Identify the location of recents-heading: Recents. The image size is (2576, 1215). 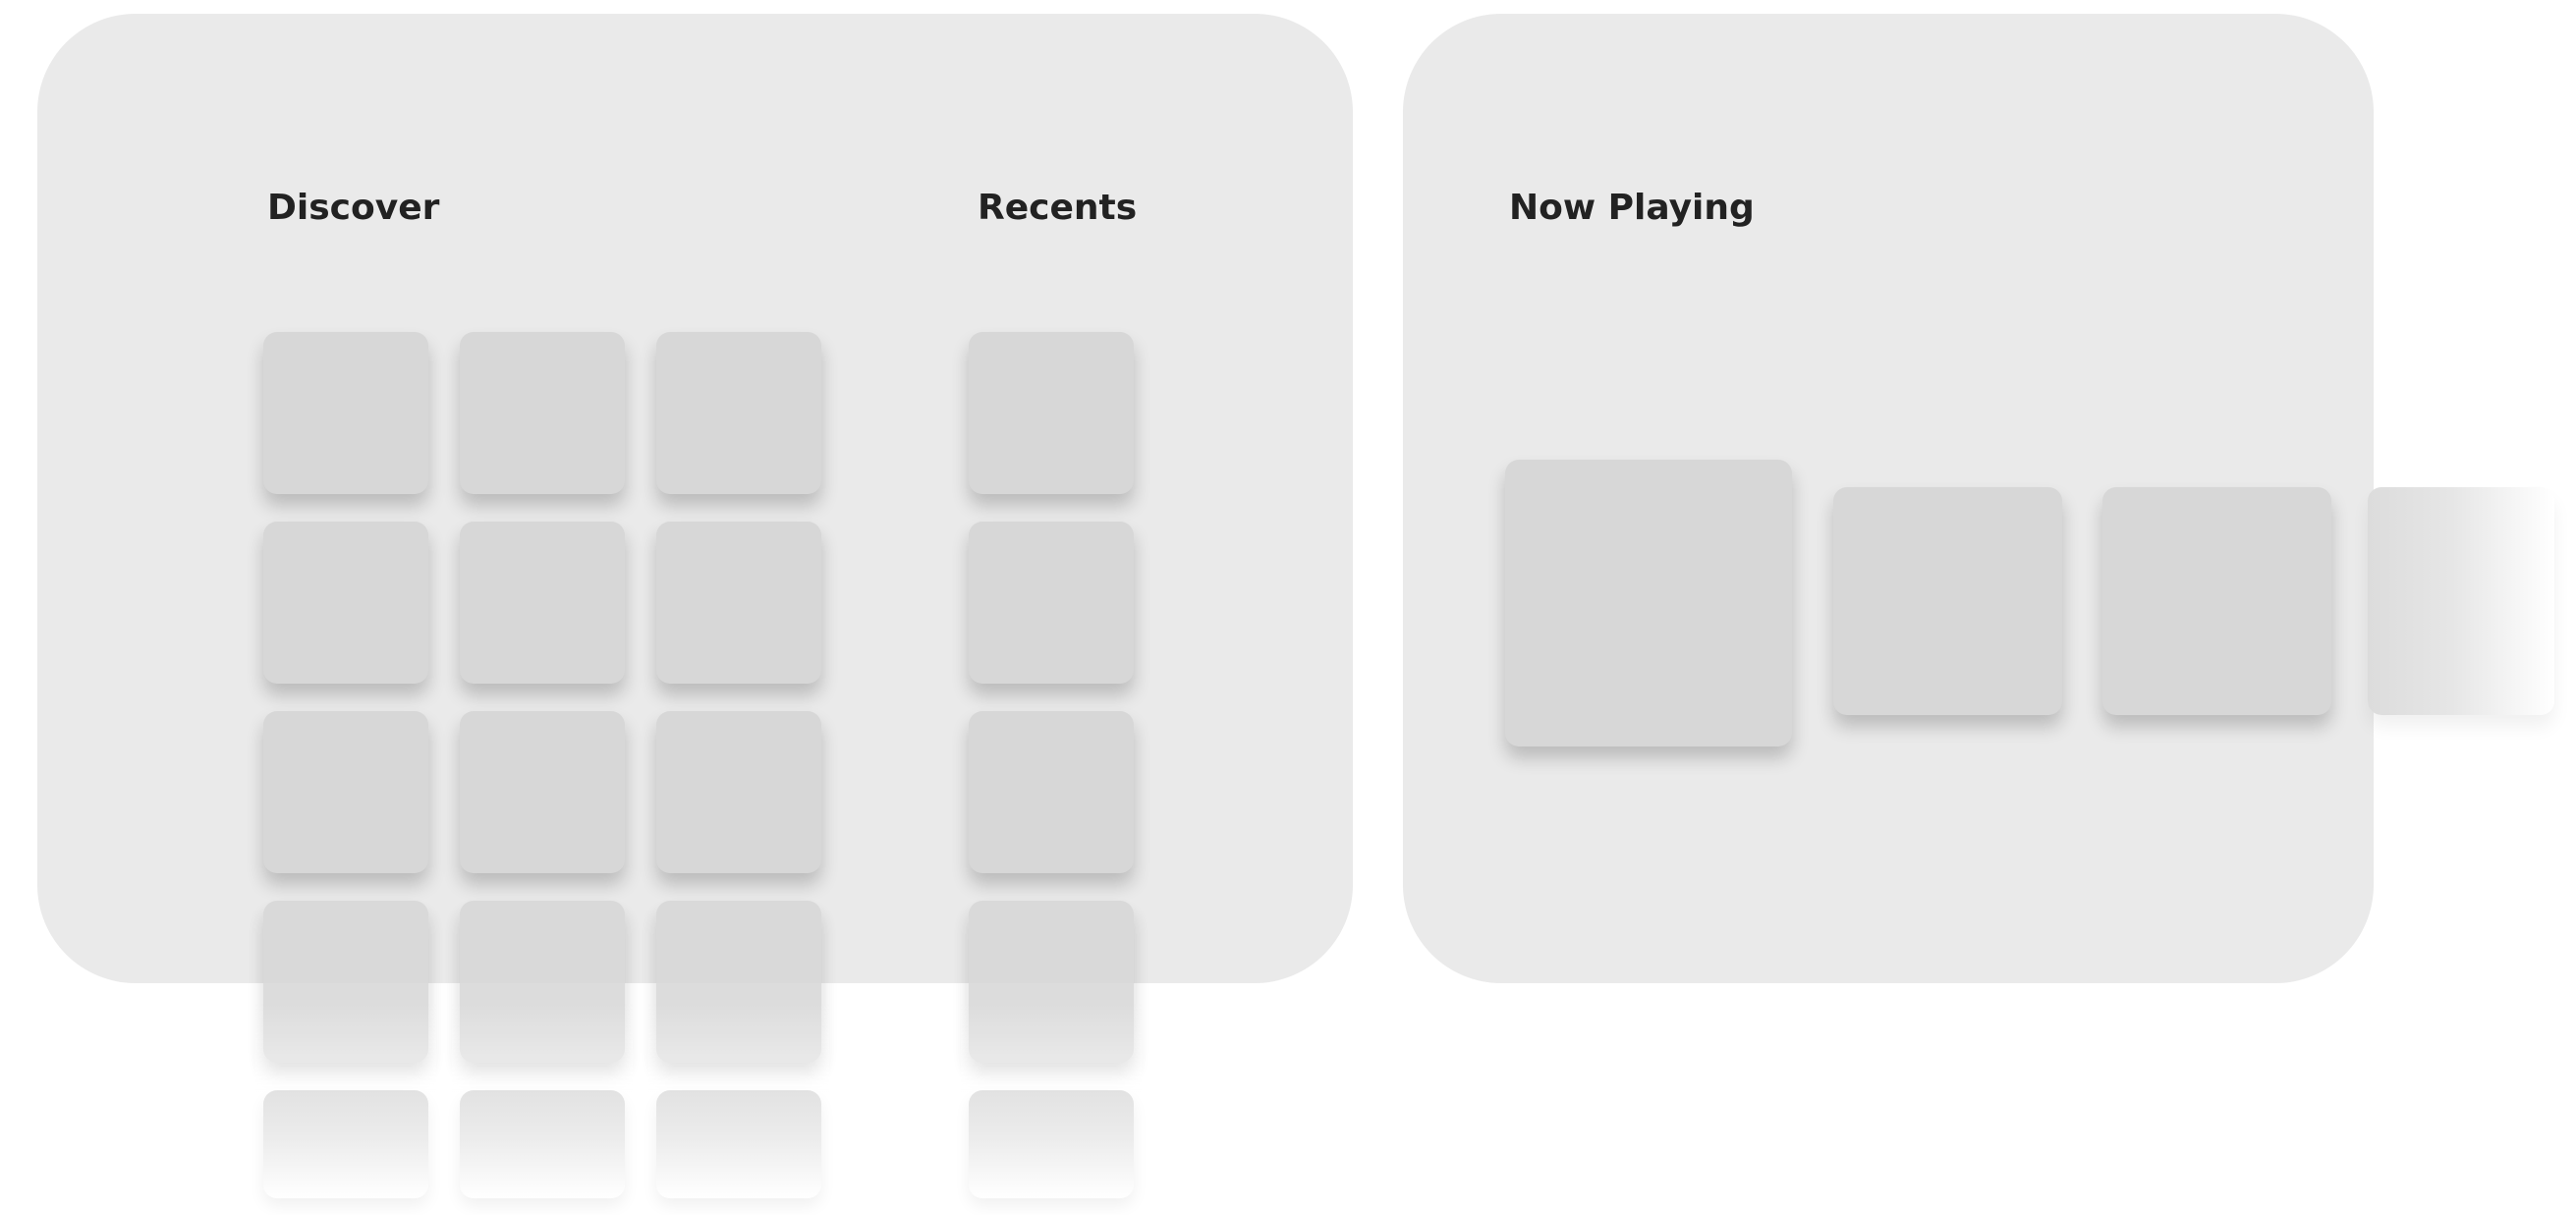
(1058, 208).